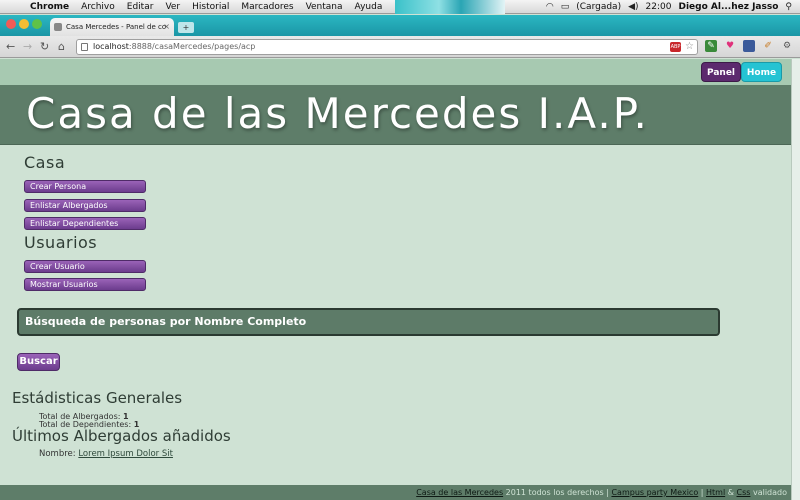  What do you see at coordinates (749, 46) in the screenshot?
I see `extension-icon` at bounding box center [749, 46].